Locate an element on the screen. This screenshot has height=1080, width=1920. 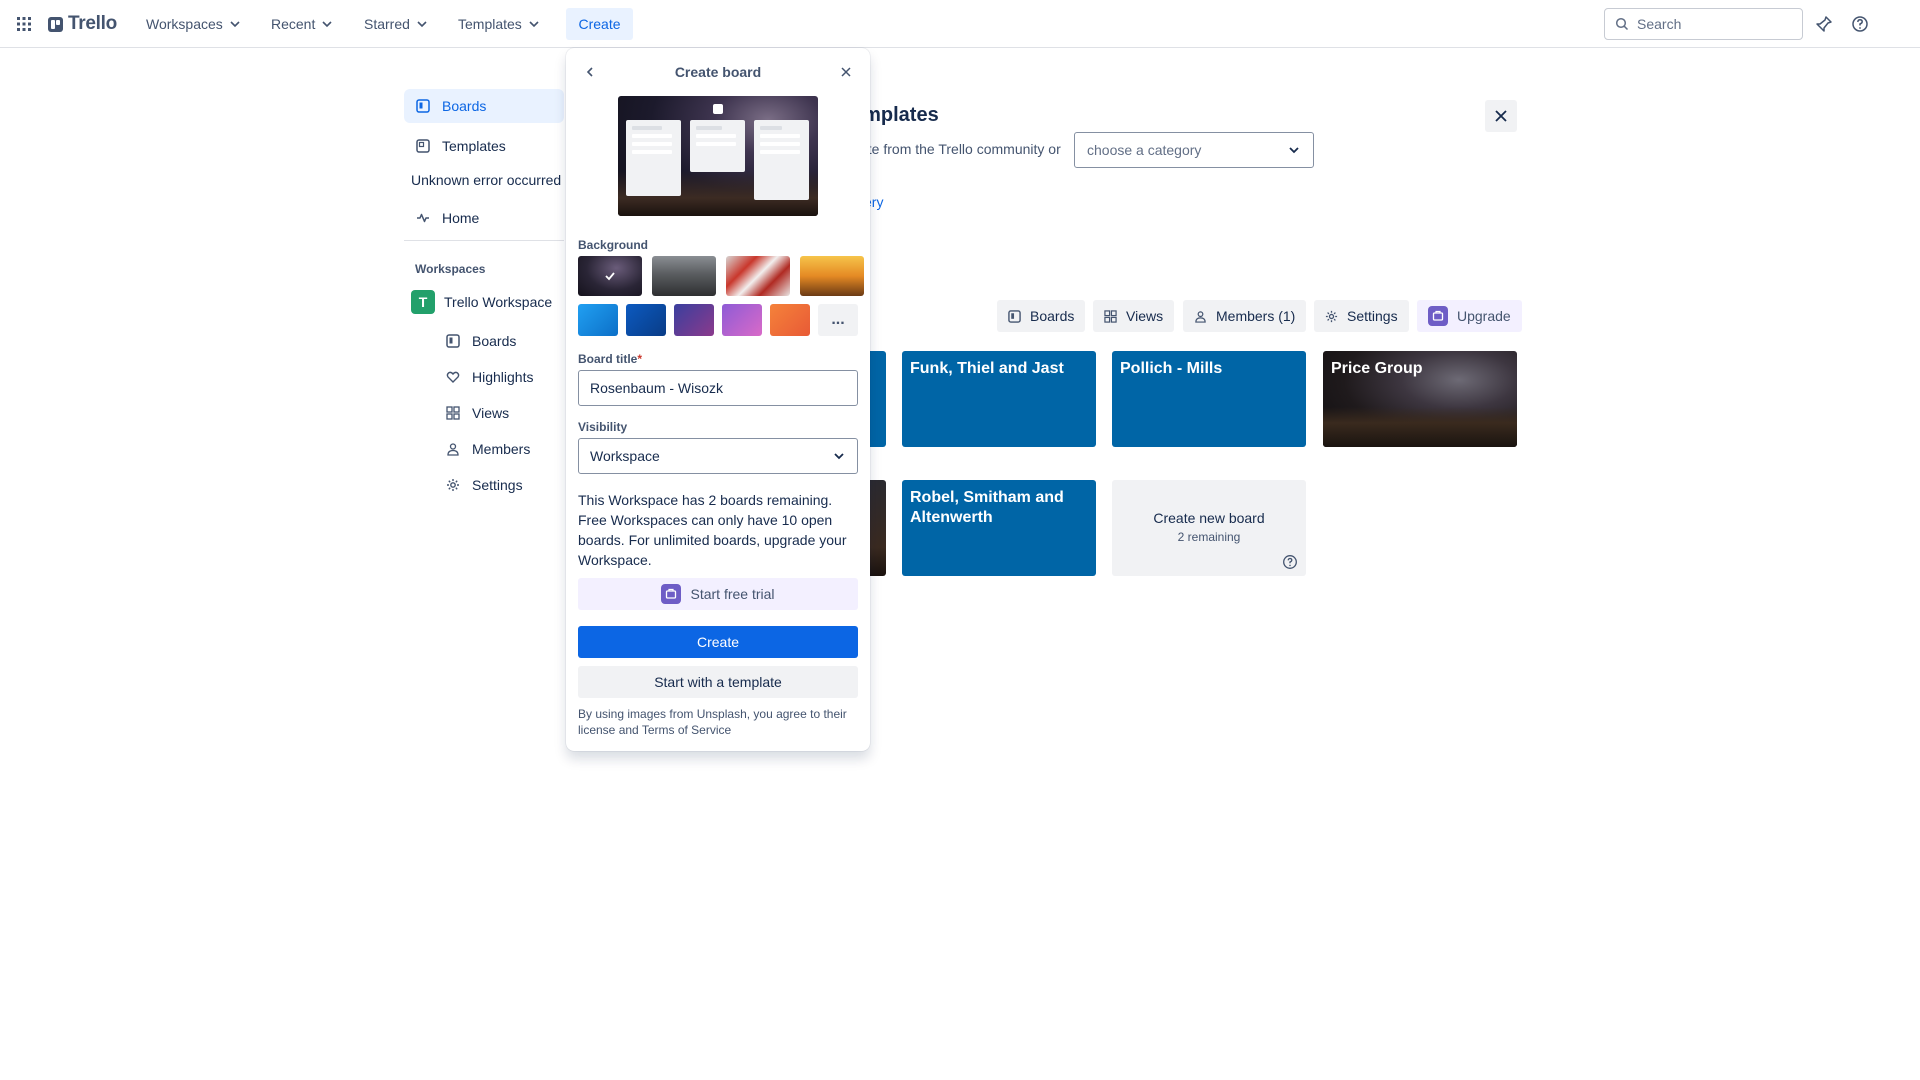
tab-label: Boards is located at coordinates (1052, 316).